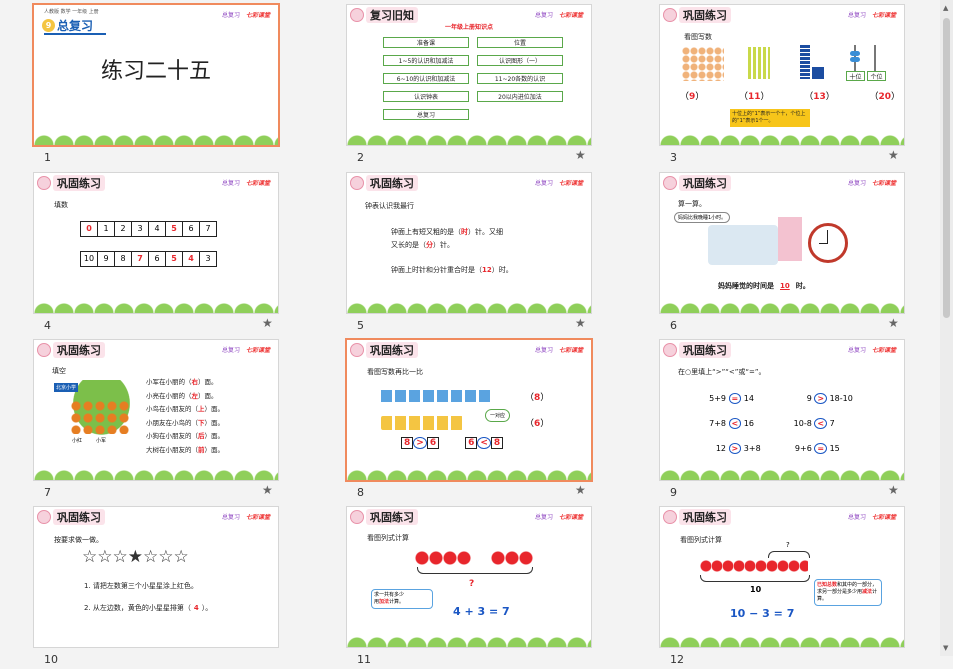  Describe the element at coordinates (452, 270) in the screenshot. I see `clock-line-3: 钟面上时针和分针重合时是（12）时。` at that location.